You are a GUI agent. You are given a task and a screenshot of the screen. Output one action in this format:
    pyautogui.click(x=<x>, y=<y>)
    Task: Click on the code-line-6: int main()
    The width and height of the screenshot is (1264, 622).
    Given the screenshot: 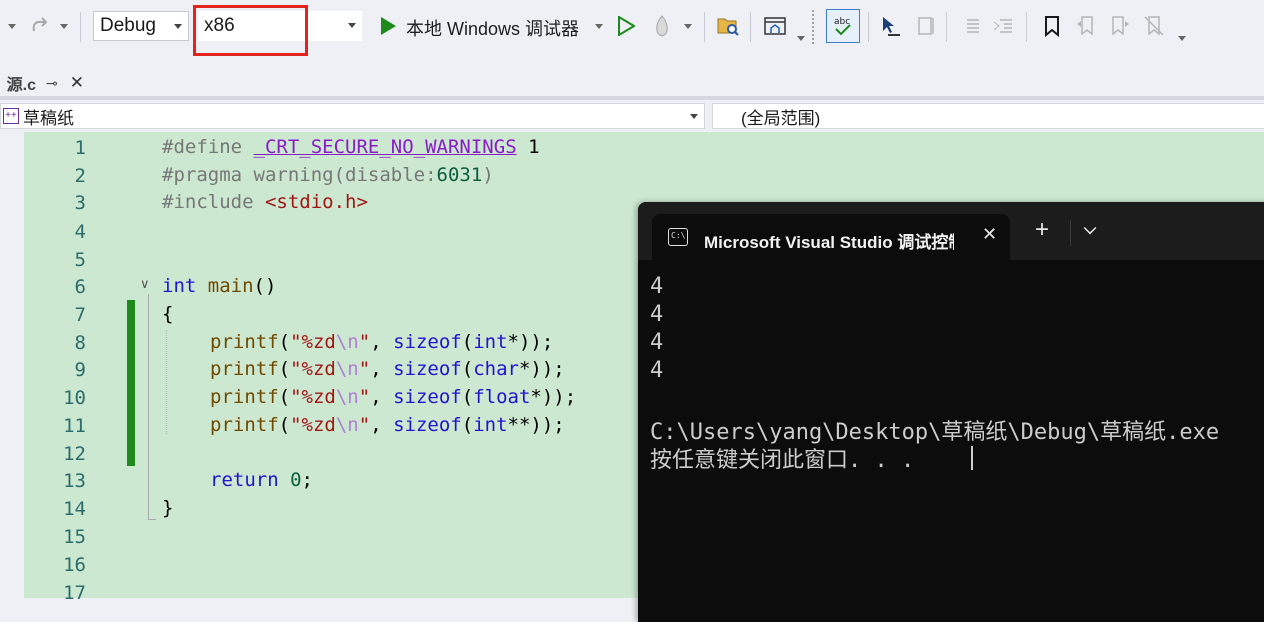 What is the action you would take?
    pyautogui.click(x=219, y=286)
    